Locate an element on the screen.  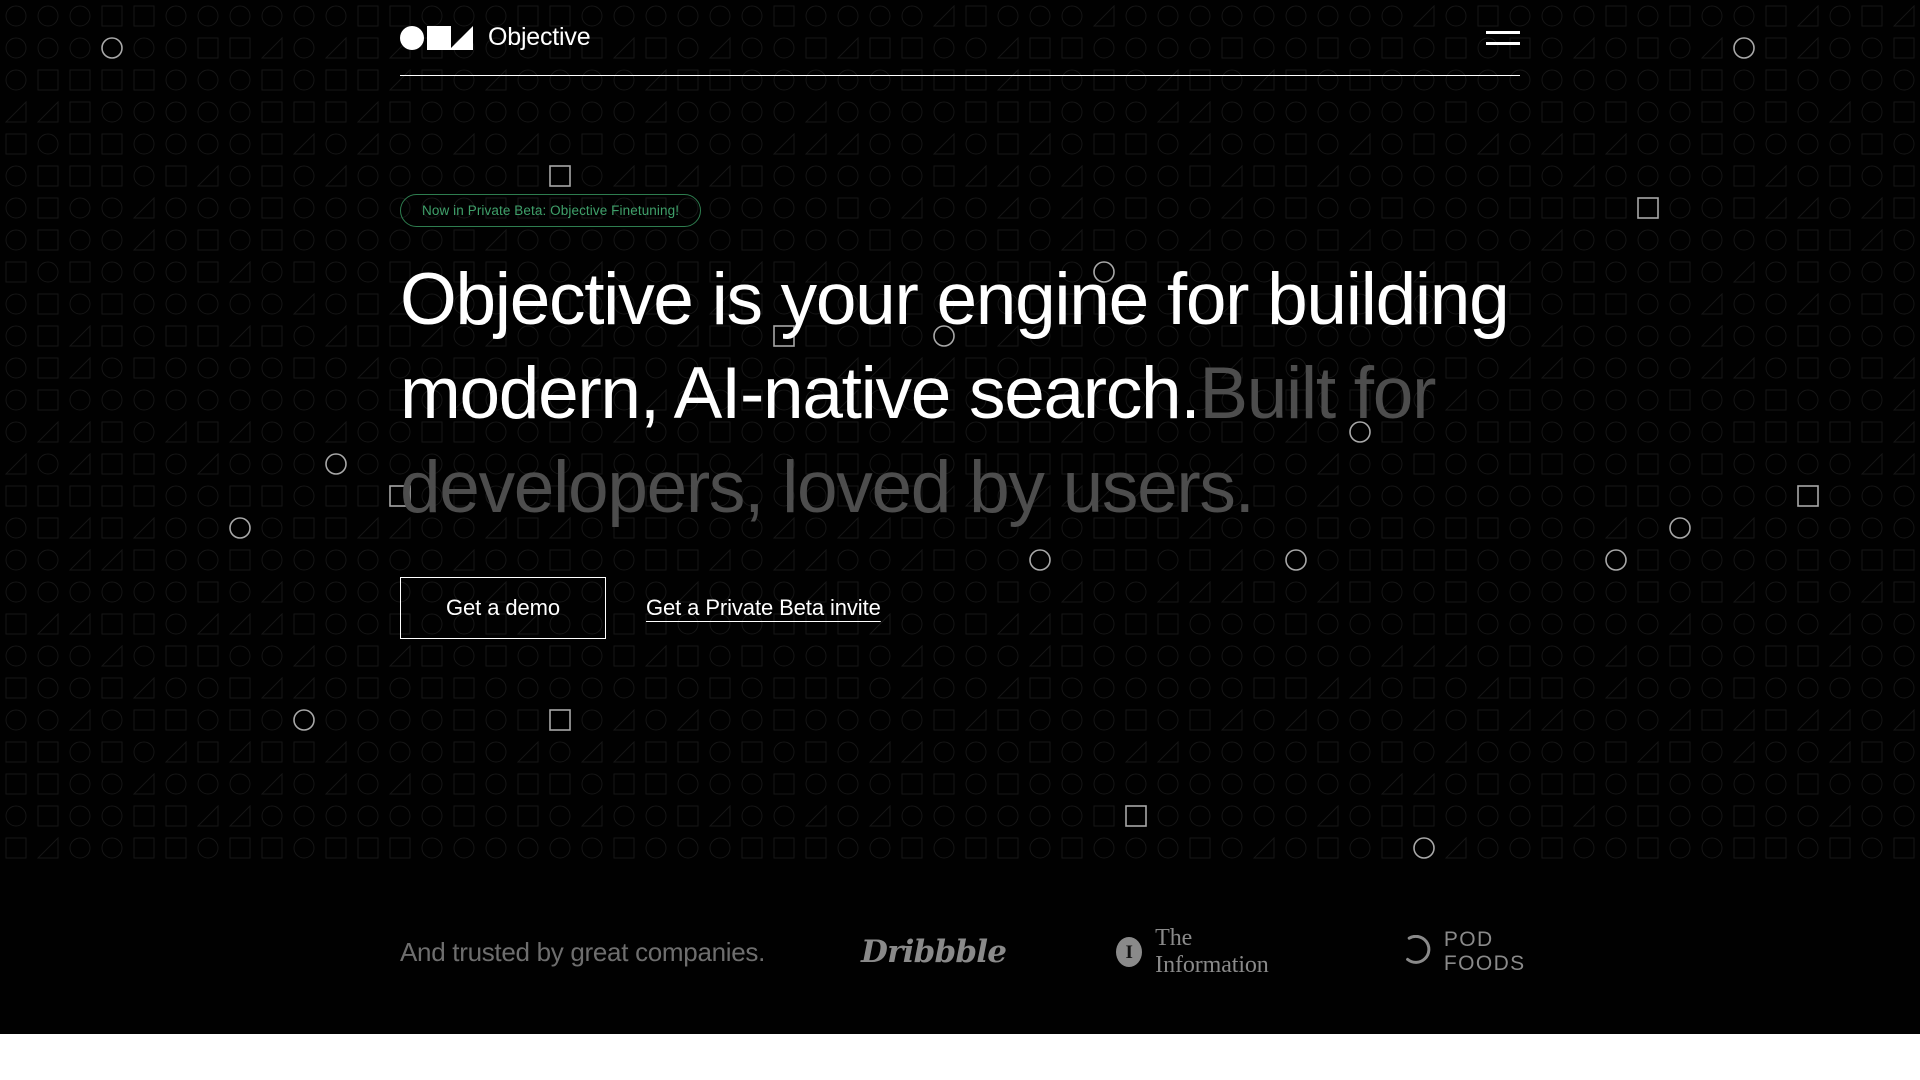
dribbble-wordmark: Dribbble is located at coordinates (934, 952).